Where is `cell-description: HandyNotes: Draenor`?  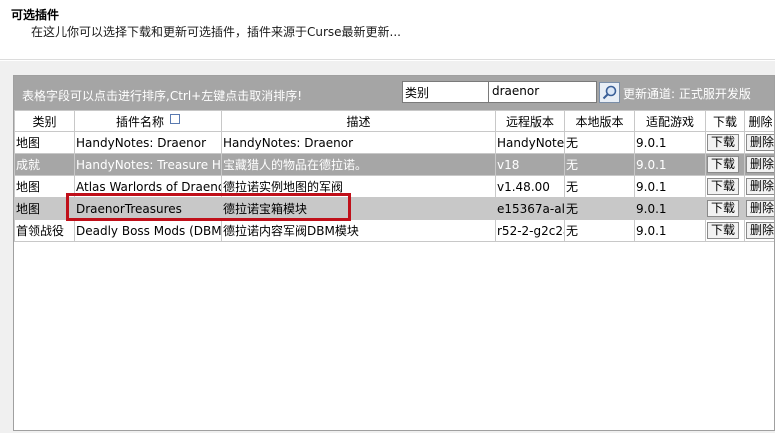 cell-description: HandyNotes: Draenor is located at coordinates (358, 142).